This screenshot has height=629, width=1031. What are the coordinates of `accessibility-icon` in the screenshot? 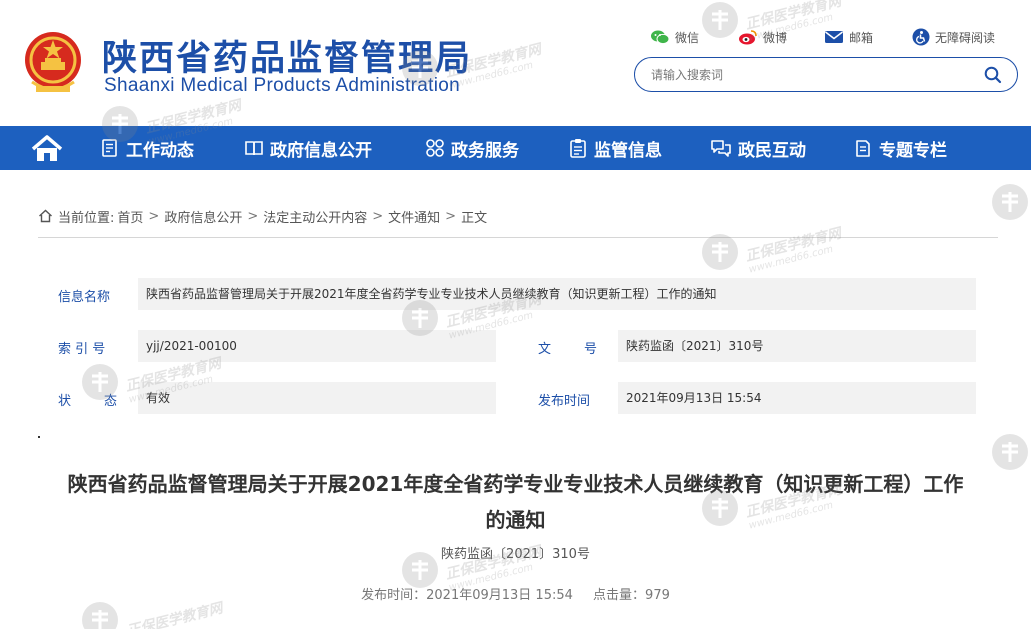 It's located at (921, 37).